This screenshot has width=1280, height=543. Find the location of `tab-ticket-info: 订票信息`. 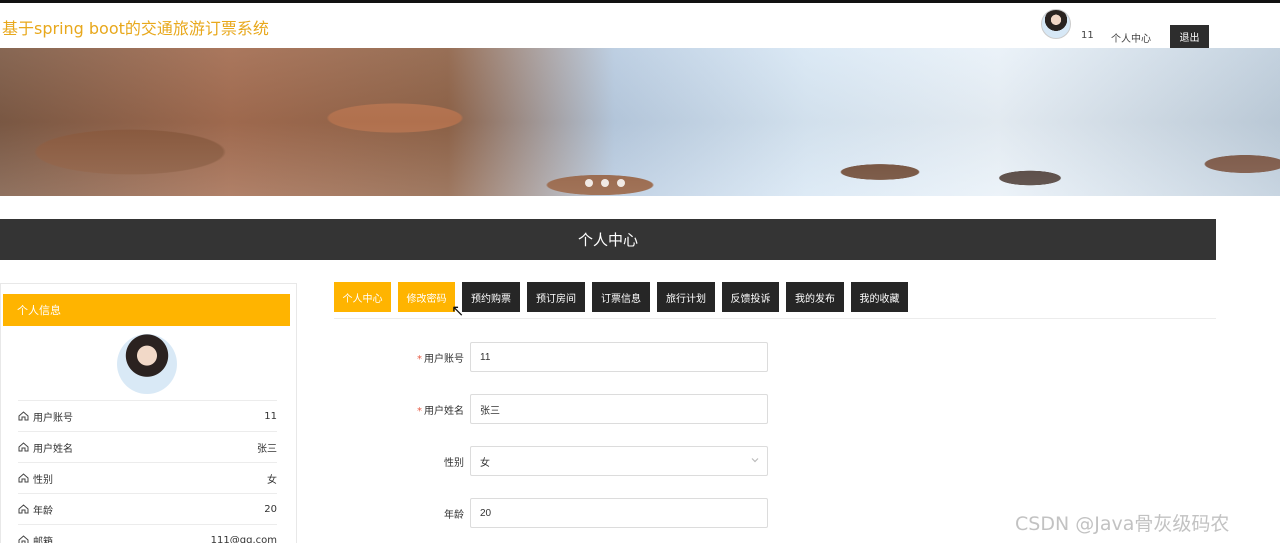

tab-ticket-info: 订票信息 is located at coordinates (621, 297).